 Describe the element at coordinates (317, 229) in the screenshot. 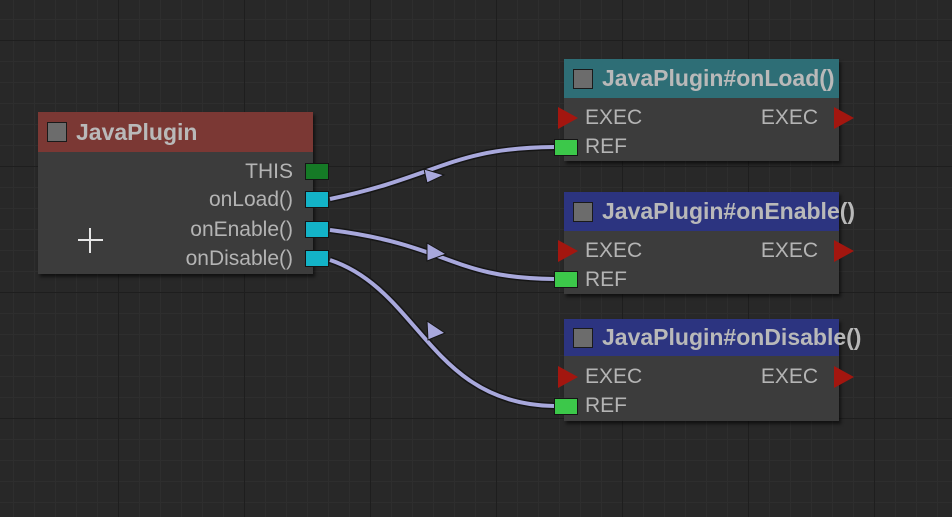

I see `onenable-output-pin` at that location.